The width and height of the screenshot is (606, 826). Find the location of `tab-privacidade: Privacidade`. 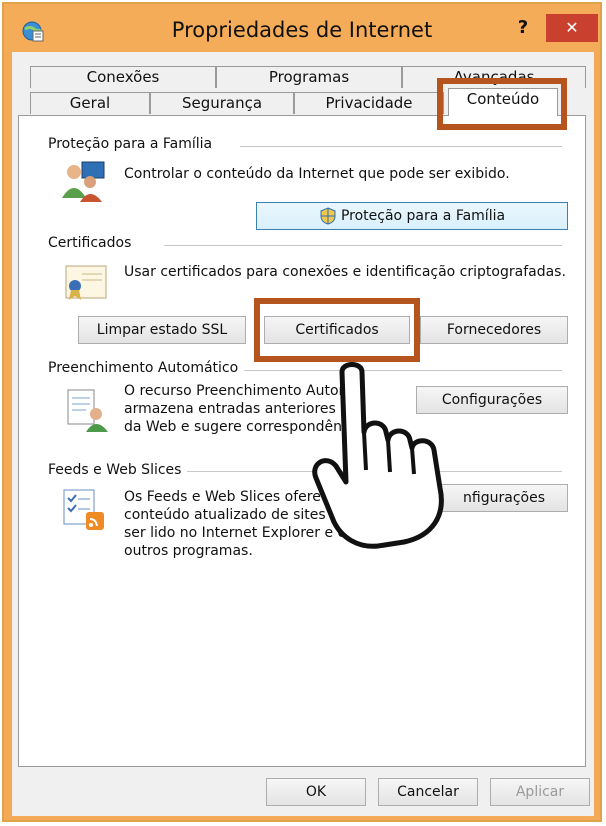

tab-privacidade: Privacidade is located at coordinates (369, 103).